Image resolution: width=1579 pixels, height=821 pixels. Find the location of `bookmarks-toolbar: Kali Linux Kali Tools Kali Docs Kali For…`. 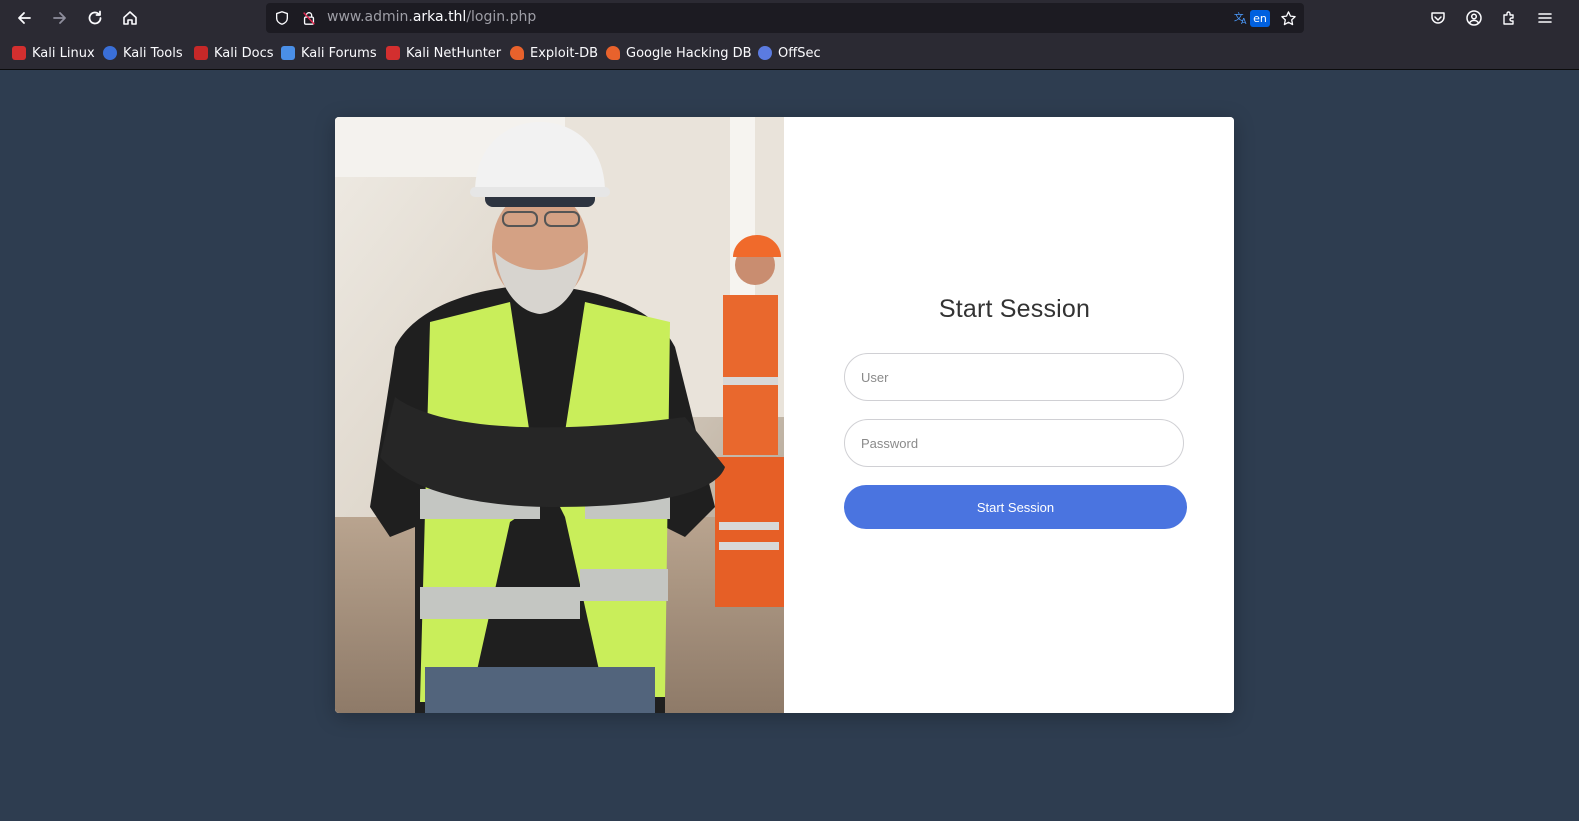

bookmarks-toolbar: Kali Linux Kali Tools Kali Docs Kali For… is located at coordinates (789, 53).